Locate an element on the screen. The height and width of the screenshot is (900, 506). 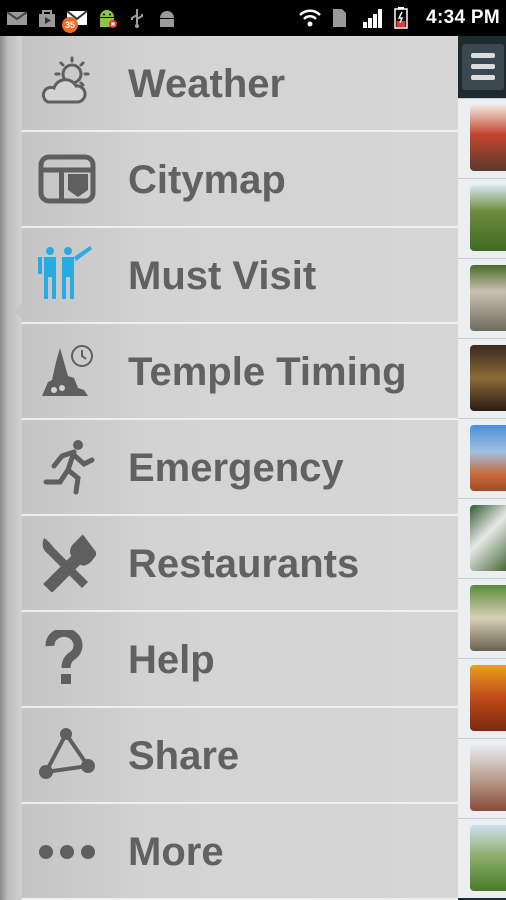
android-icon is located at coordinates (107, 18).